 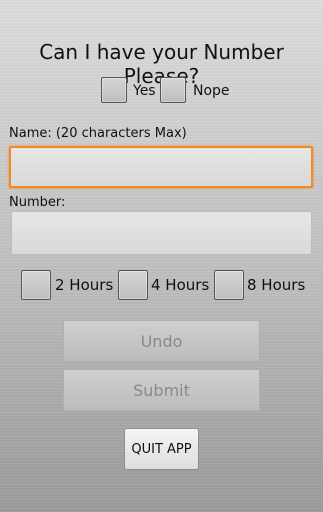 What do you see at coordinates (36, 285) in the screenshot?
I see `hours-2-checkbox` at bounding box center [36, 285].